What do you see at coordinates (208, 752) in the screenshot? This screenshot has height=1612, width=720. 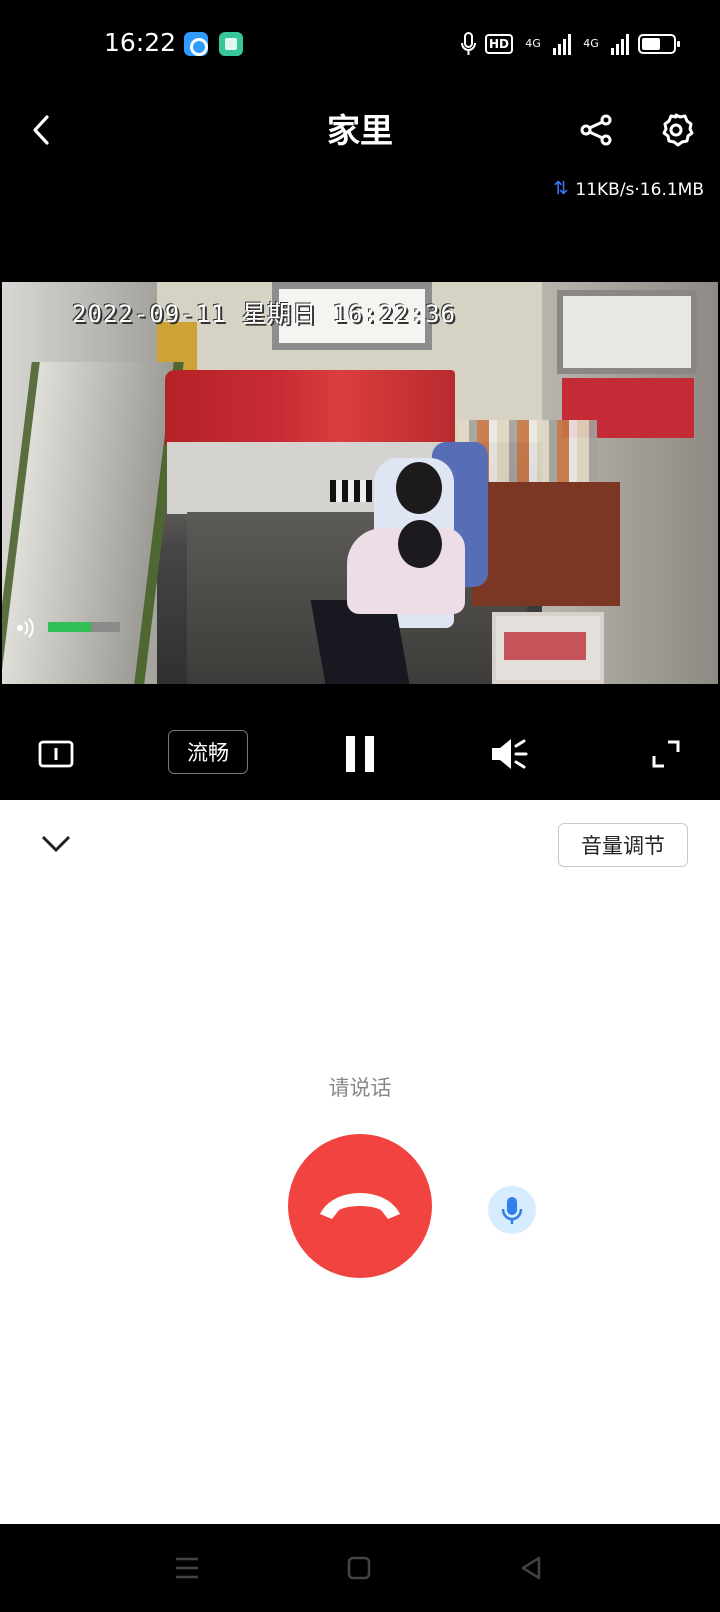 I see `quality-button: 流畅` at bounding box center [208, 752].